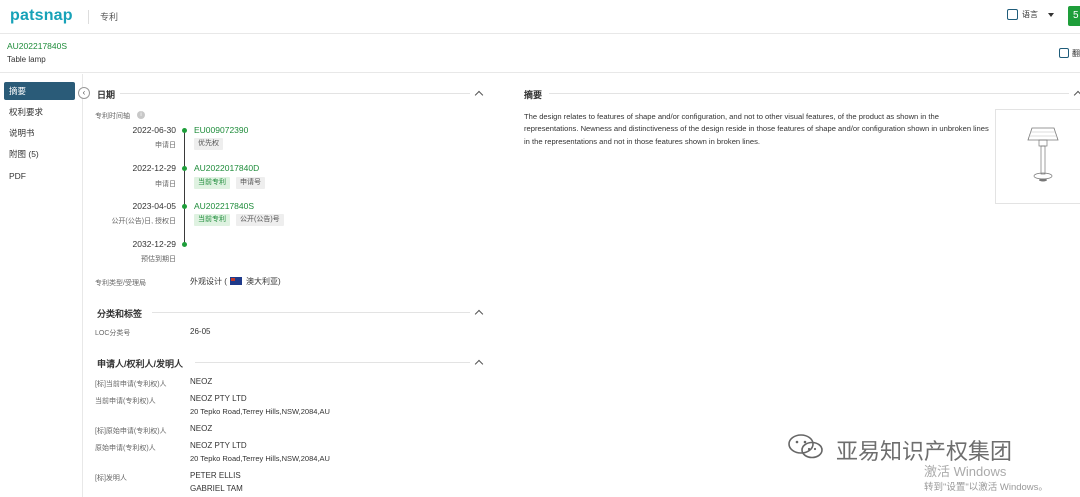 The height and width of the screenshot is (497, 1080). I want to click on patent-header: AU202217840S Table lamp 翻, so click(540, 54).